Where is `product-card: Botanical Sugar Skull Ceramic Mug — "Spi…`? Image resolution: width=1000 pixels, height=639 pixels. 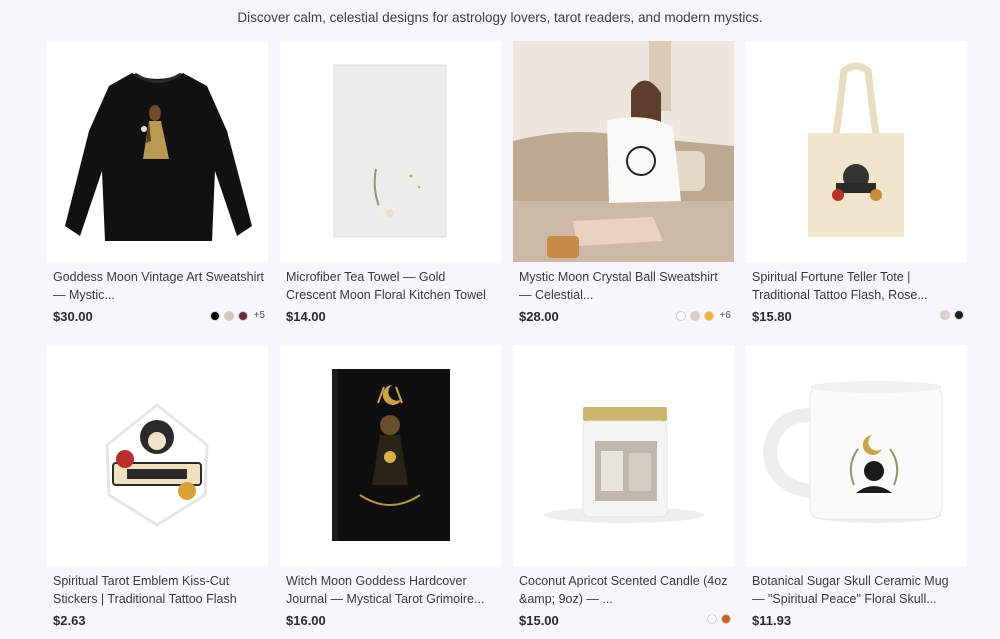
product-card: Botanical Sugar Skull Ceramic Mug — "Spi… is located at coordinates (856, 487).